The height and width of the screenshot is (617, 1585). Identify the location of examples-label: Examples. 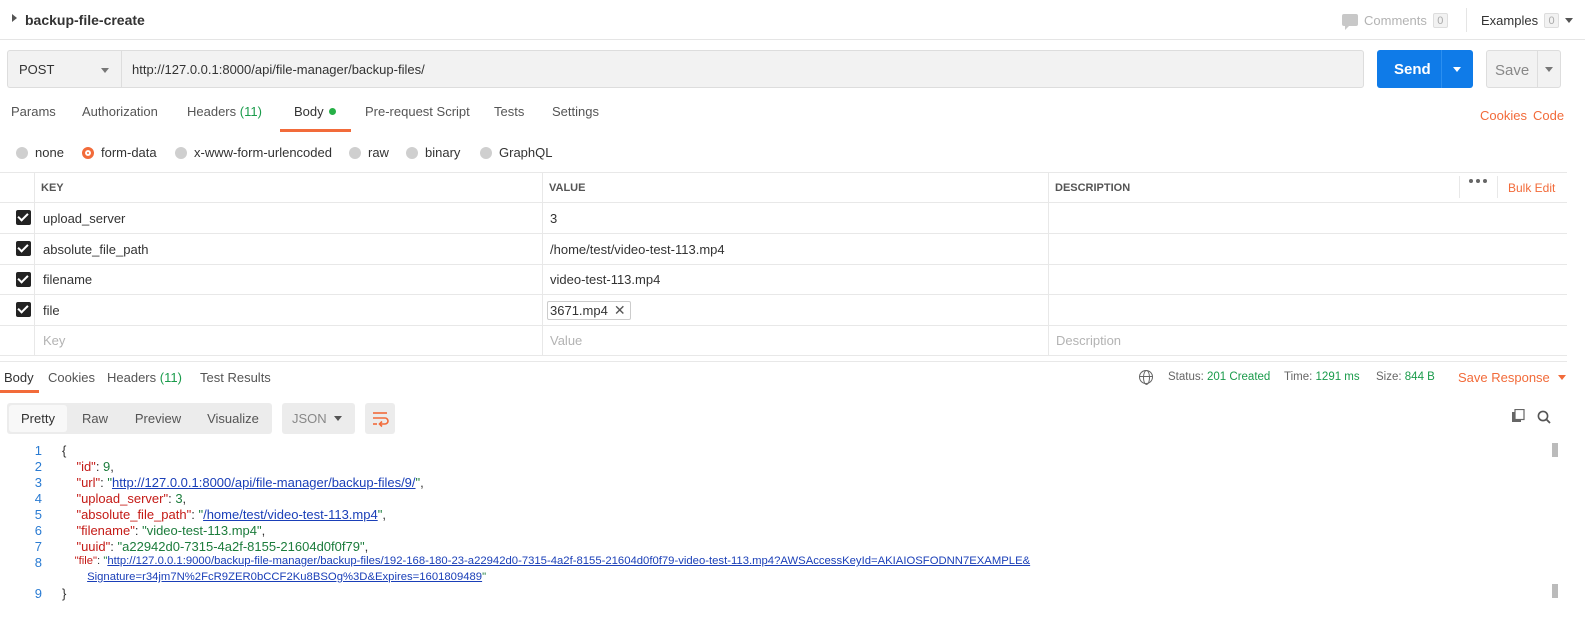
(1510, 20).